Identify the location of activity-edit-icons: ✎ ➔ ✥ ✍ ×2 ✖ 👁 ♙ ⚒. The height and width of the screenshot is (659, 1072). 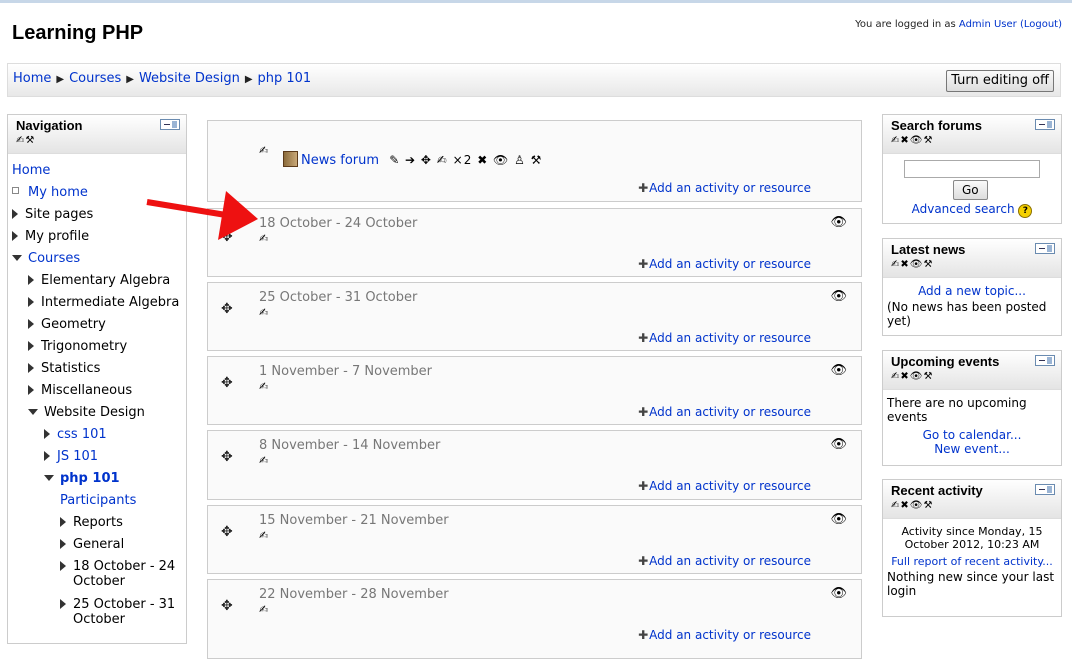
(465, 160).